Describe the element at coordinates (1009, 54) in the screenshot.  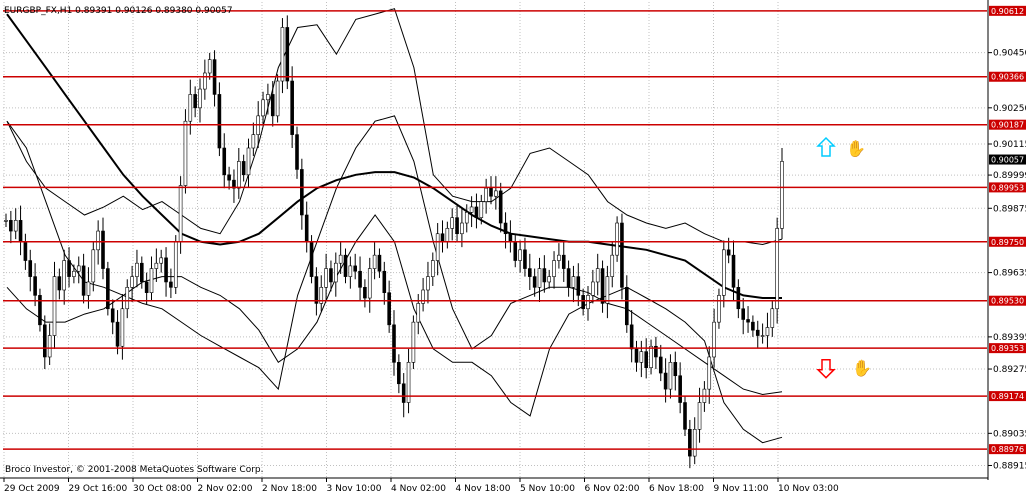
I see `y-tick-label: 0.90456` at that location.